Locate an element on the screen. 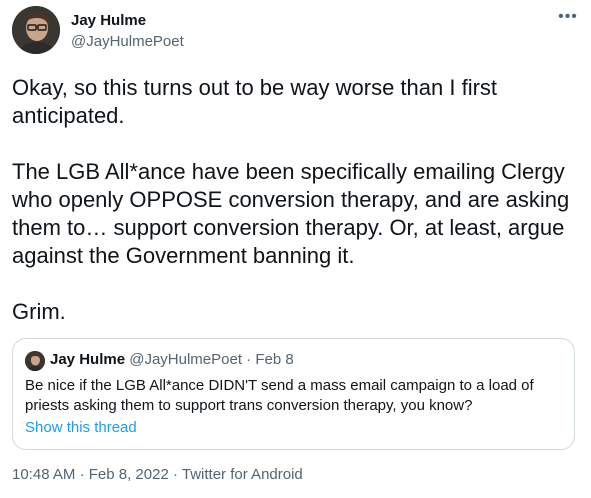 This screenshot has width=591, height=498. tweet-time: 10:48 AM is located at coordinates (43, 474).